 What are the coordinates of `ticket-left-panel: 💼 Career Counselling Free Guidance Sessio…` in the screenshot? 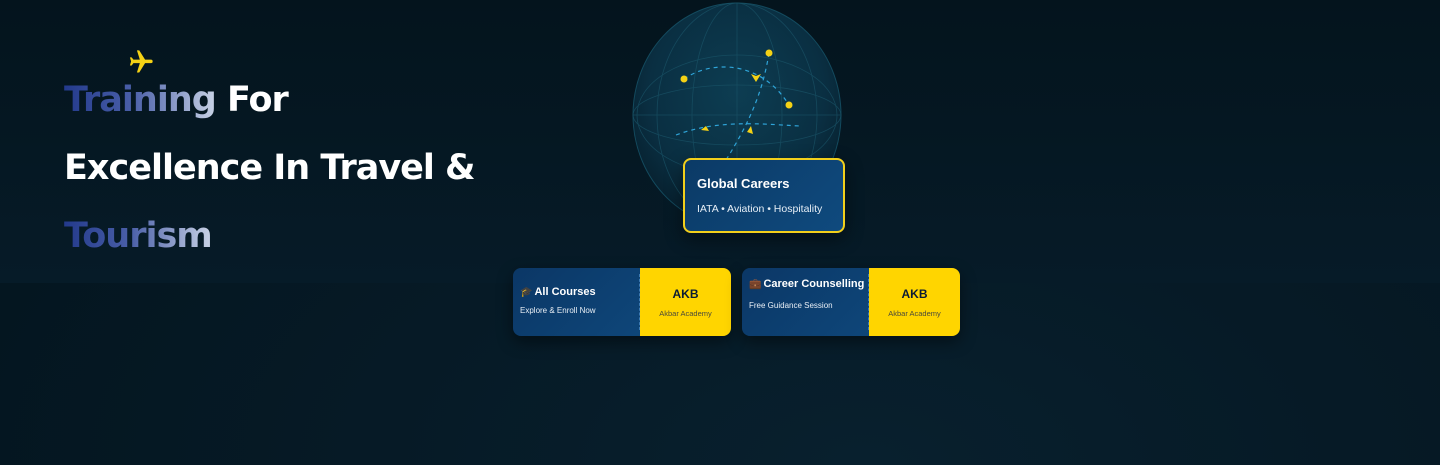 It's located at (805, 302).